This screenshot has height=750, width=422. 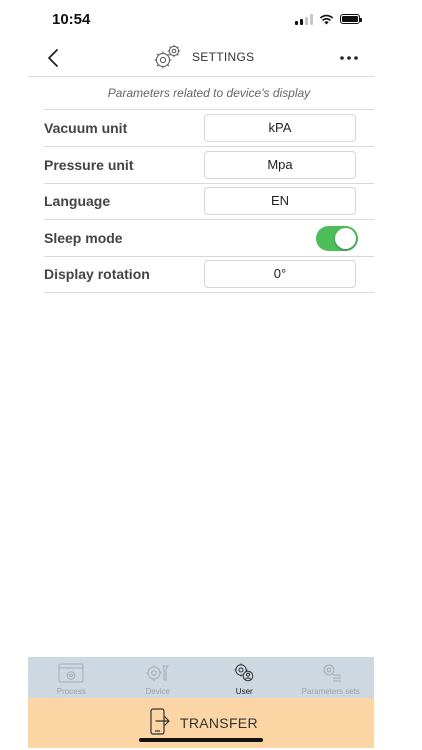 What do you see at coordinates (280, 274) in the screenshot?
I see `display-rotation-select: 0°` at bounding box center [280, 274].